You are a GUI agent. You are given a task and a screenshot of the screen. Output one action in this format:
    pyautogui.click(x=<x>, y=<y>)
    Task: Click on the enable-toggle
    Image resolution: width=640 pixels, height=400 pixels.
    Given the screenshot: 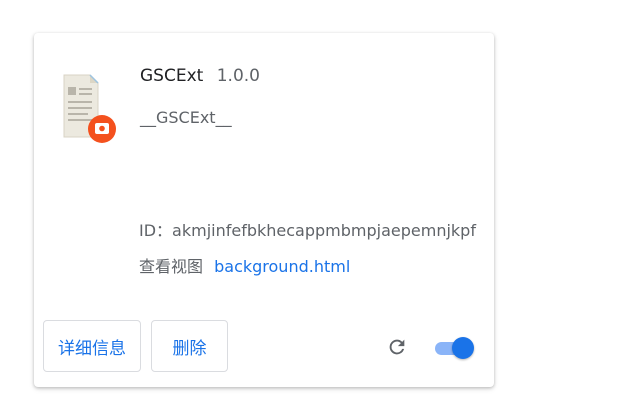 What is the action you would take?
    pyautogui.click(x=454, y=348)
    